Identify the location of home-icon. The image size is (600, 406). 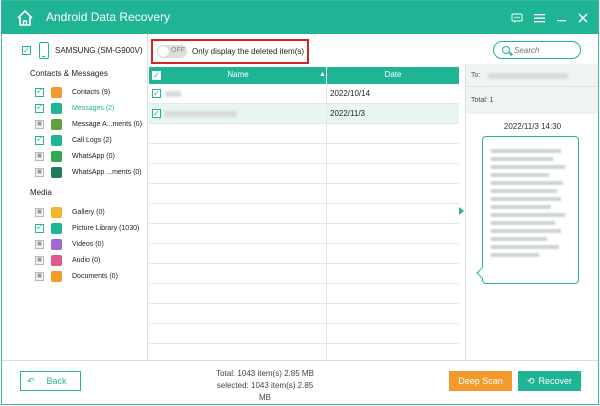
(25, 18).